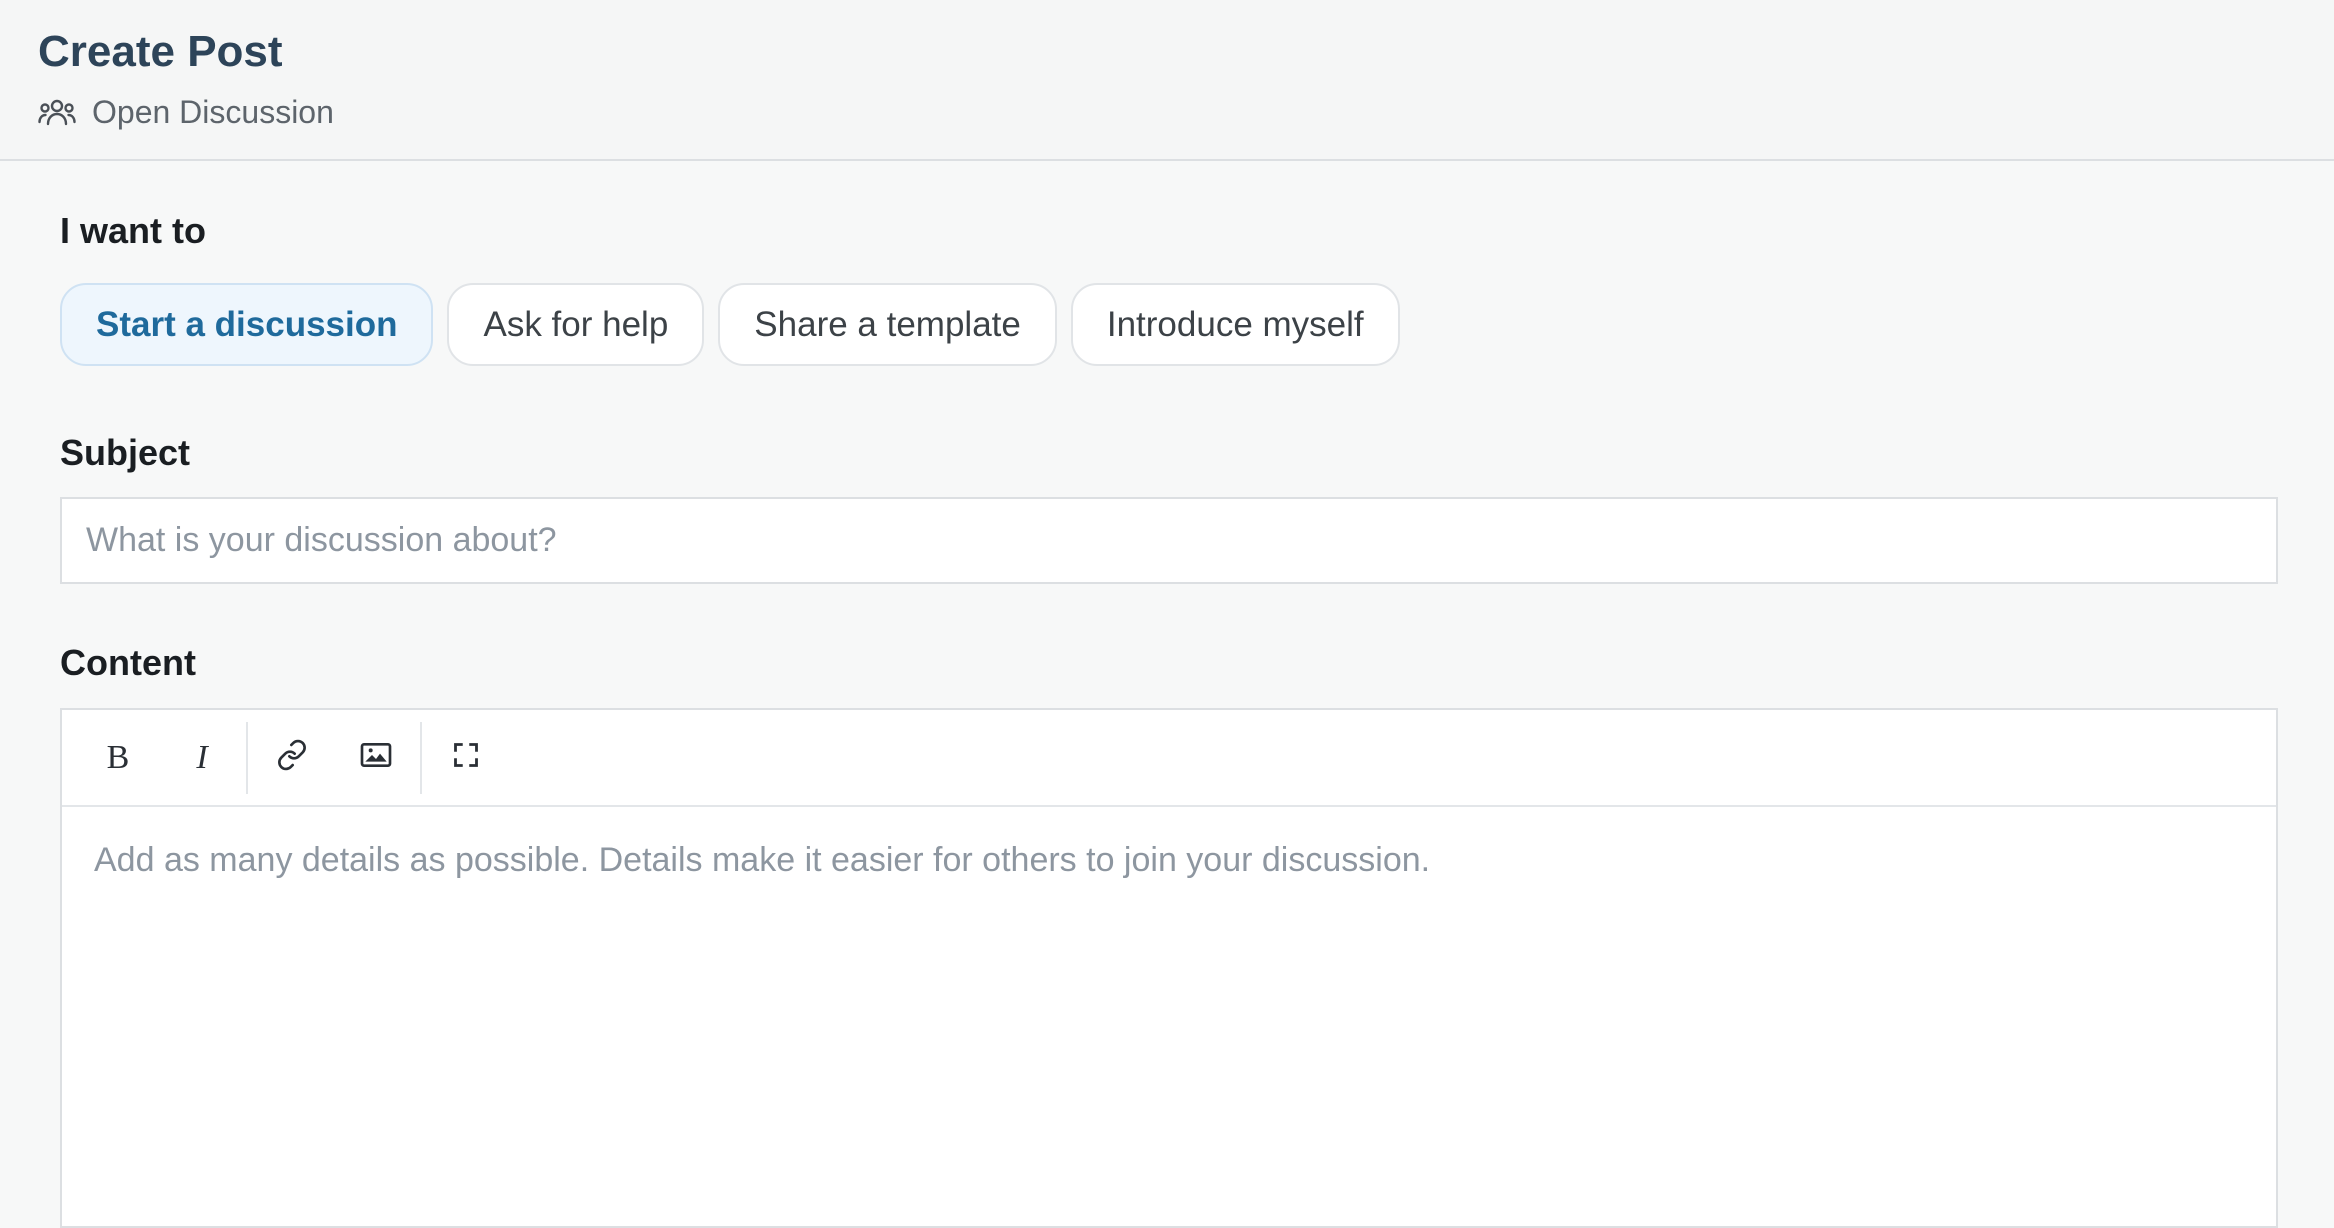 This screenshot has height=1228, width=2334. I want to click on editor-toolbar: B I, so click(1169, 758).